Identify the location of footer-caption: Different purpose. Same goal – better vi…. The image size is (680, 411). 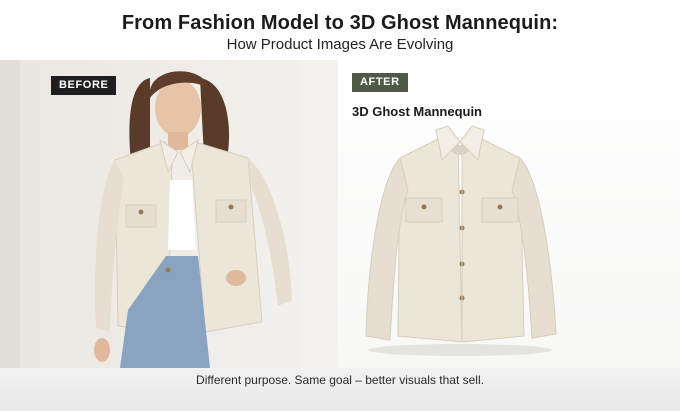
(340, 380).